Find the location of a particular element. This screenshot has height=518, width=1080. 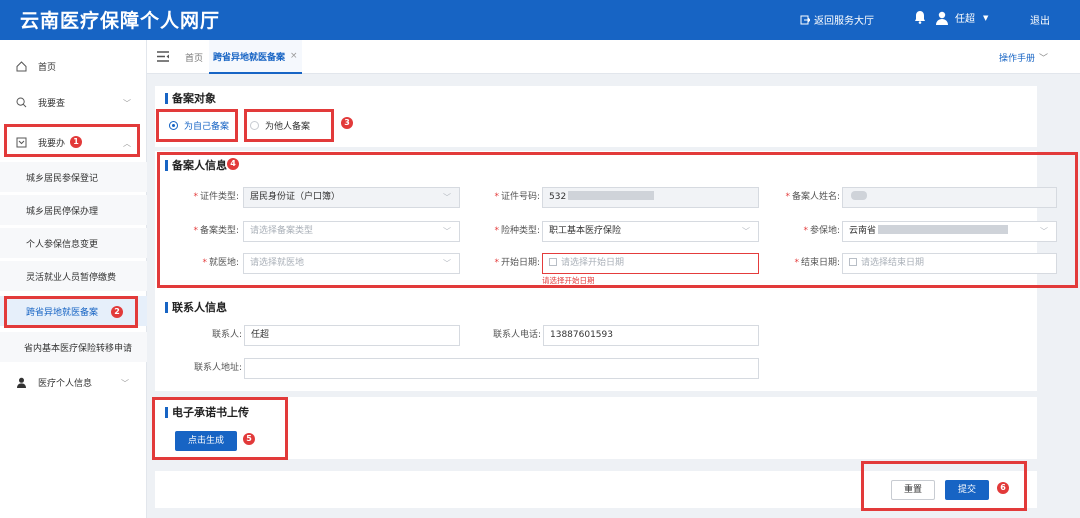

start-date-picker: 请选择开始日期 is located at coordinates (650, 263).